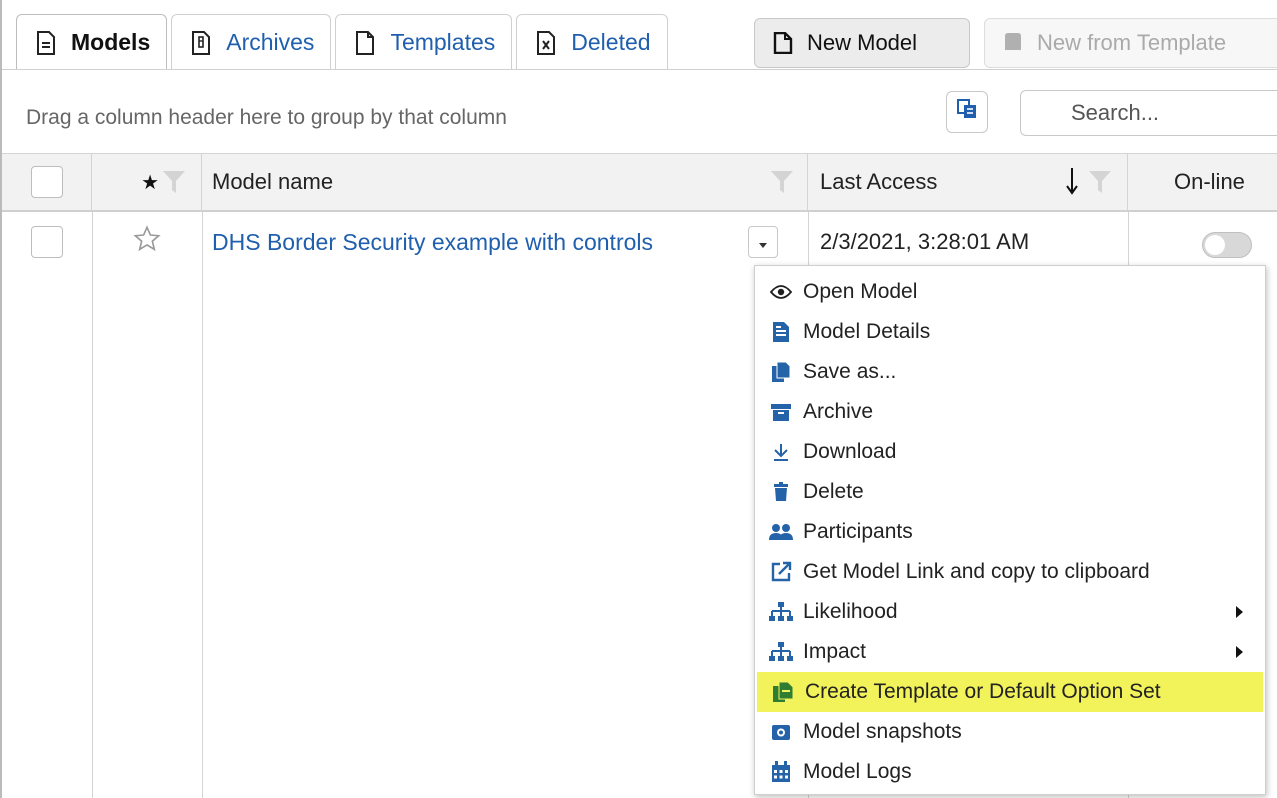 The width and height of the screenshot is (1277, 798). I want to click on menu-item-label: Impact, so click(835, 651).